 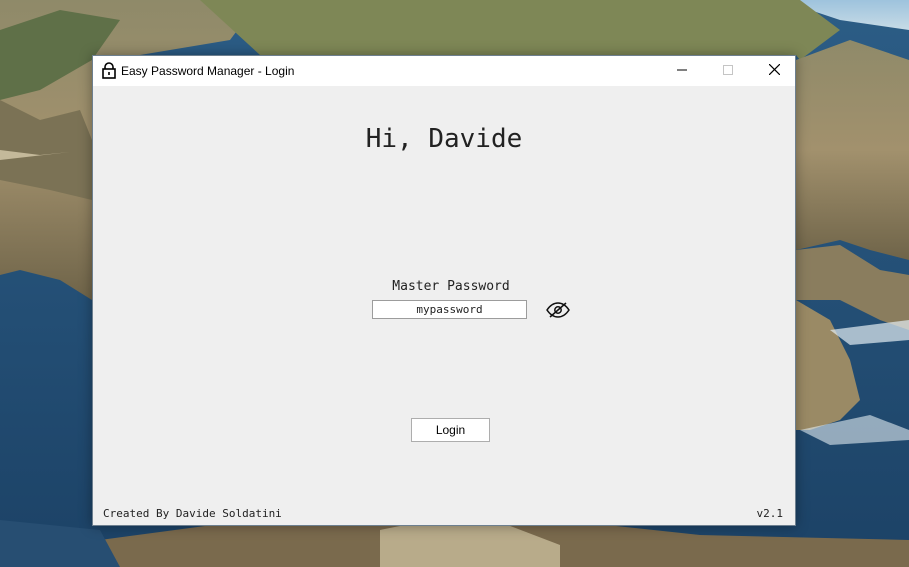 What do you see at coordinates (450, 430) in the screenshot?
I see `login-button: Login` at bounding box center [450, 430].